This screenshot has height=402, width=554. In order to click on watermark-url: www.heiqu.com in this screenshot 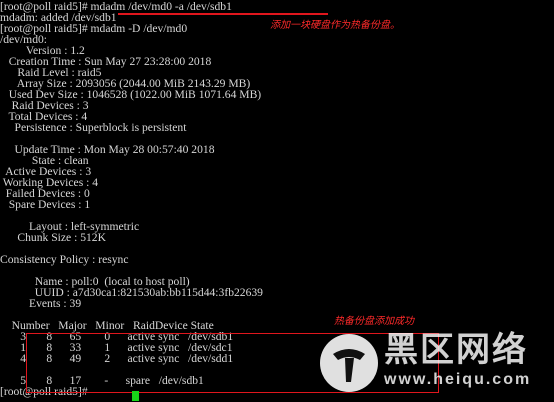, I will do `click(458, 379)`.